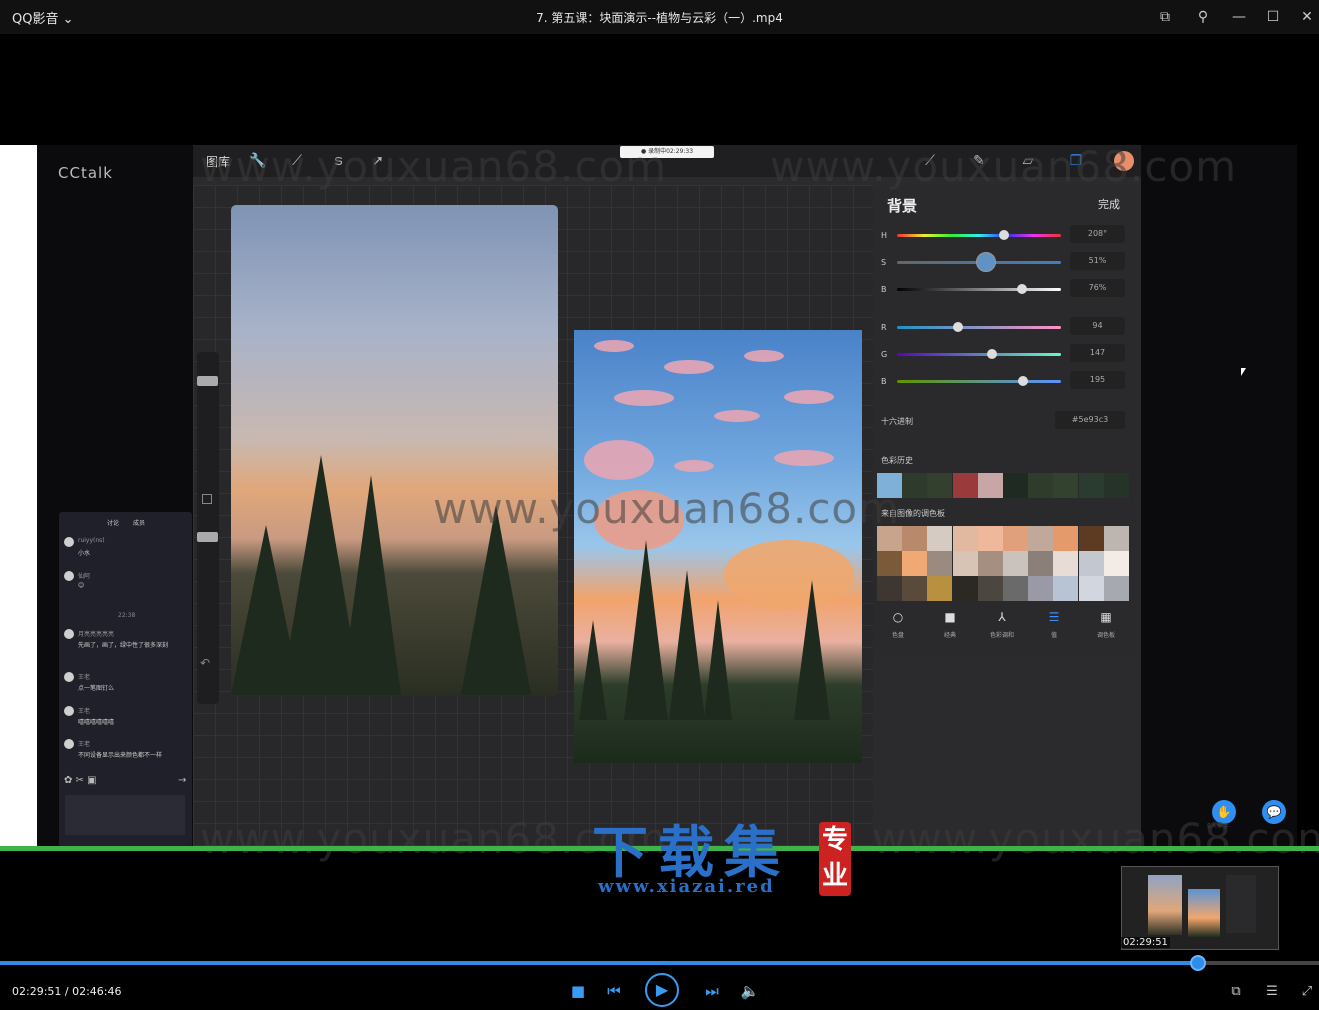 The height and width of the screenshot is (1010, 1319). Describe the element at coordinates (686, 886) in the screenshot. I see `brand-url: www.xiazai.red` at that location.